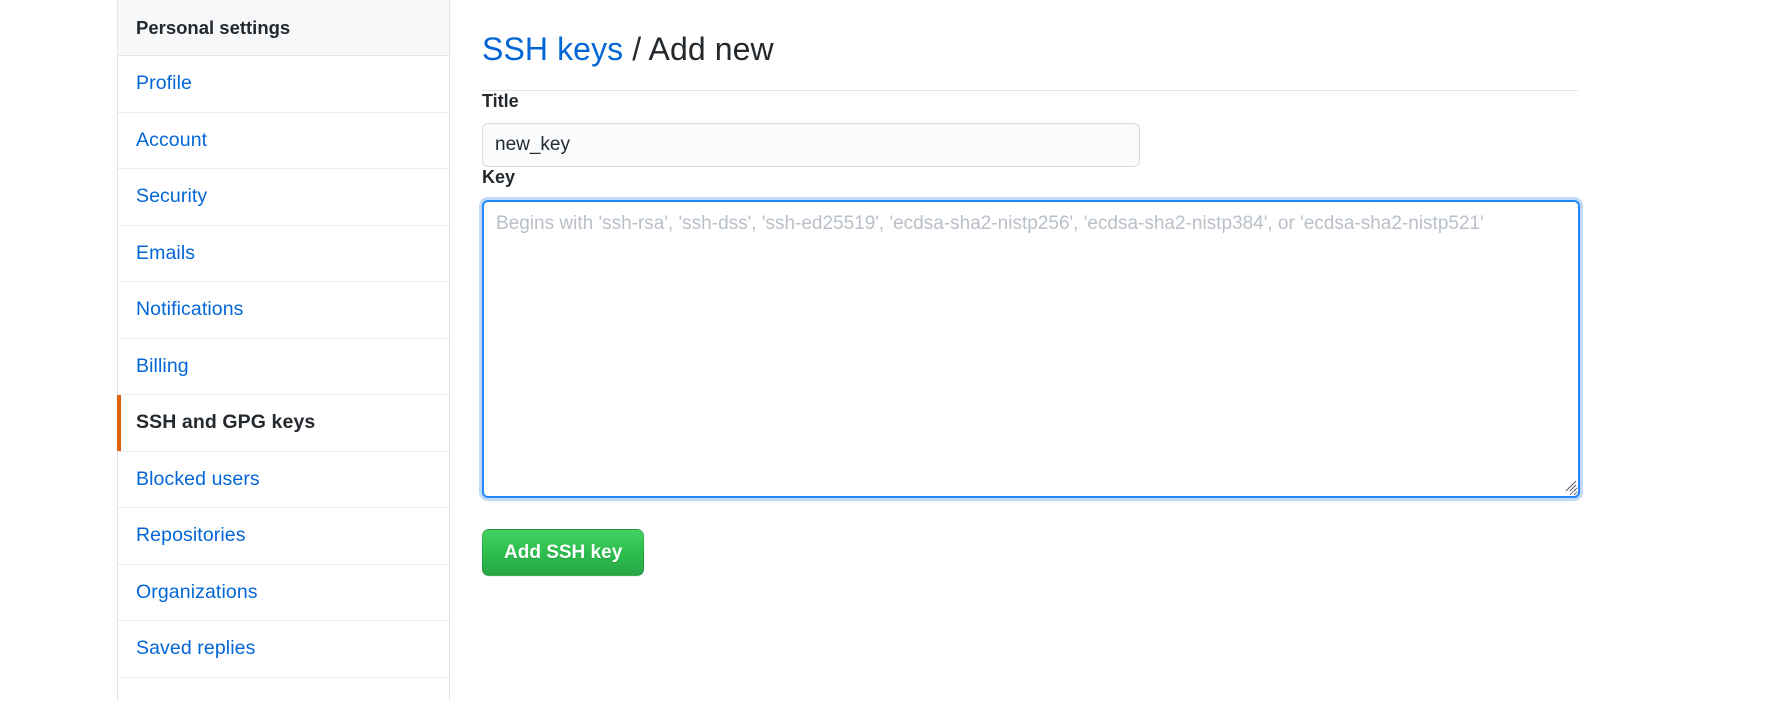  Describe the element at coordinates (196, 648) in the screenshot. I see `sidebar-item-label: Saved replies` at that location.